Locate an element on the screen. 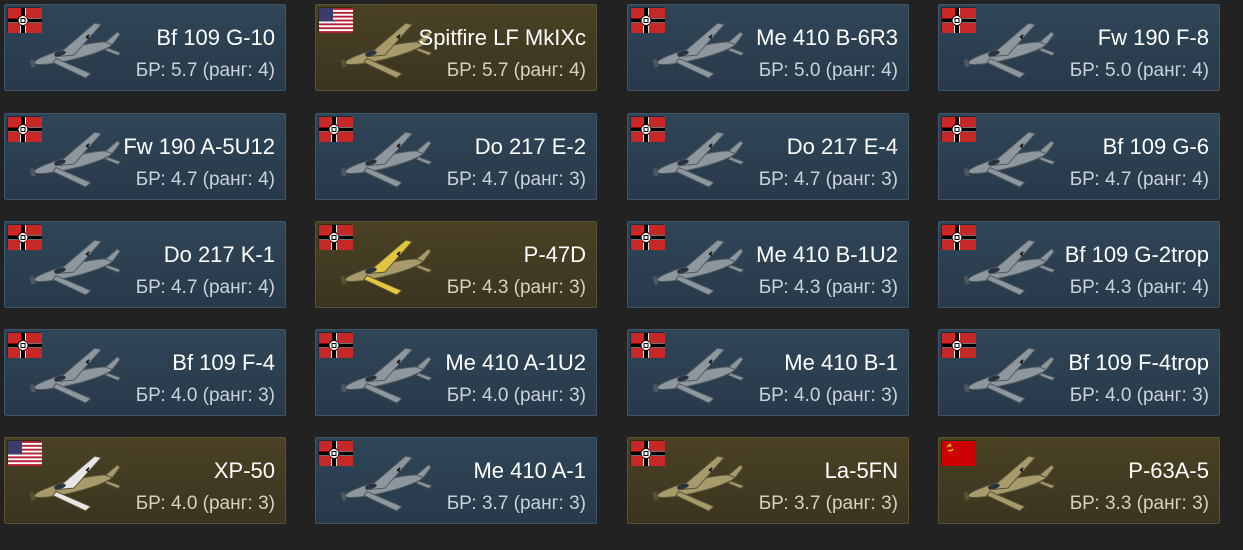 This screenshot has width=1243, height=550. vehicle-name: Bf 109 F-4 is located at coordinates (223, 362).